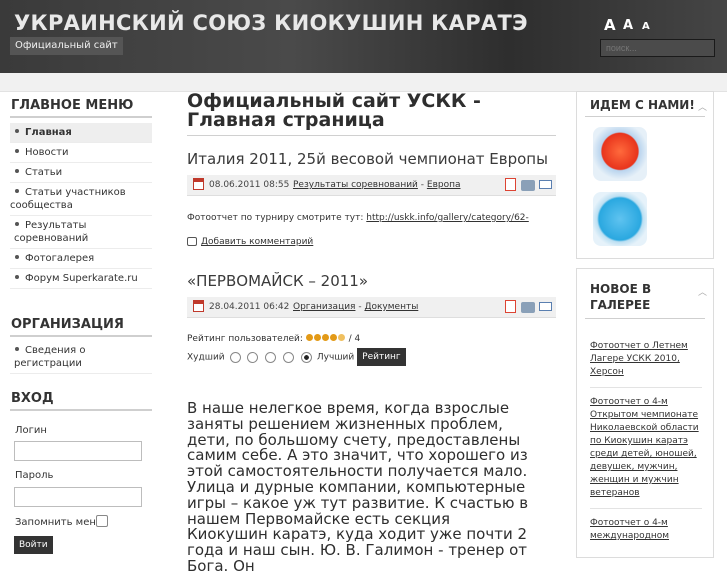 The image size is (727, 575). Describe the element at coordinates (48, 132) in the screenshot. I see `menu-item-label: Главная` at that location.